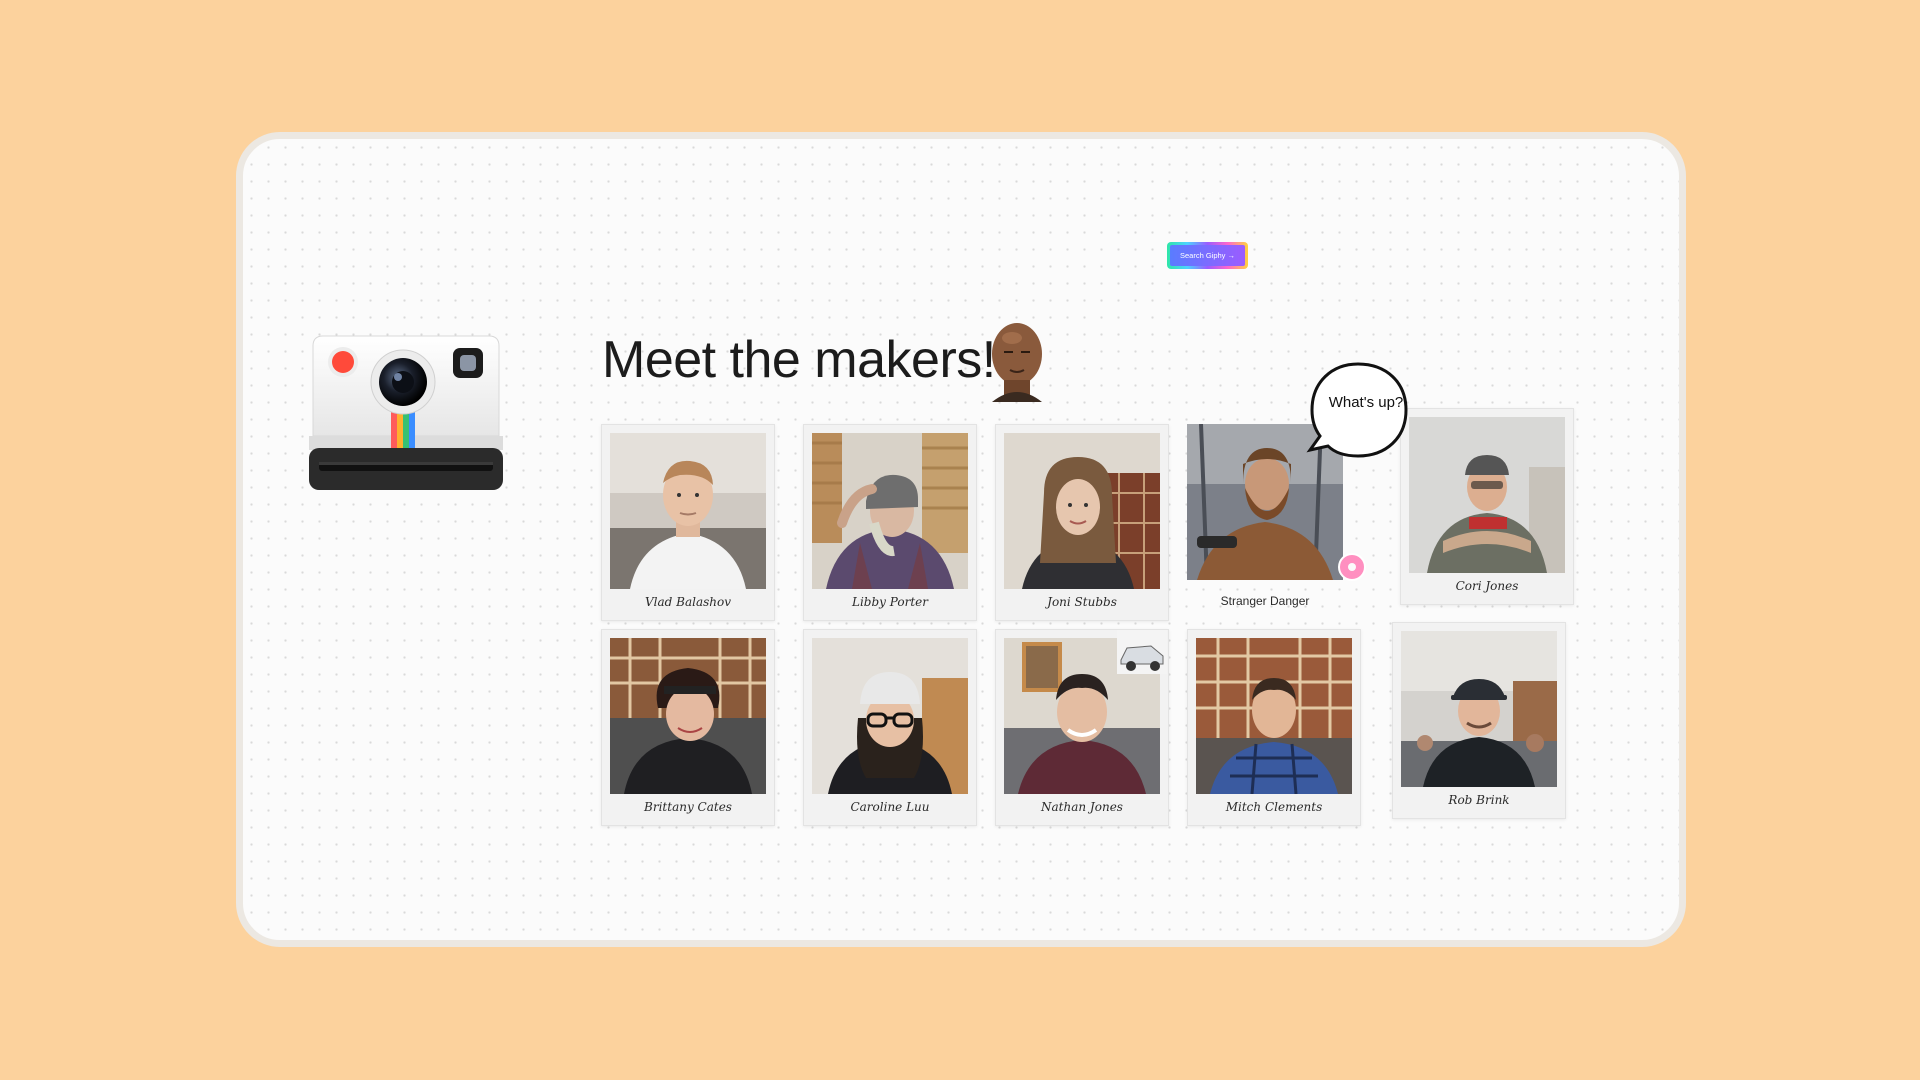 The height and width of the screenshot is (1080, 1920). I want to click on maker-name: Mitch Clements, so click(1274, 807).